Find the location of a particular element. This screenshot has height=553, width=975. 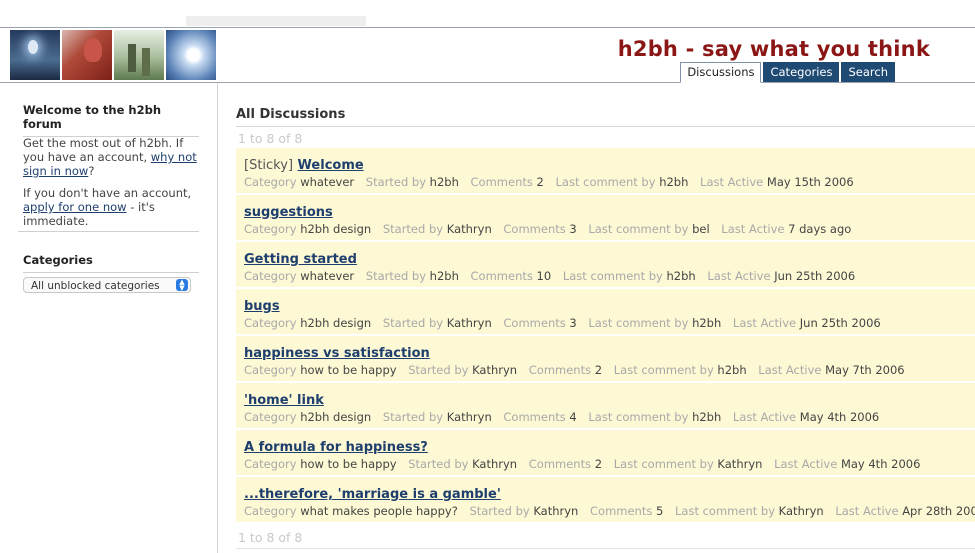

last-commenter-value: bel is located at coordinates (701, 229).